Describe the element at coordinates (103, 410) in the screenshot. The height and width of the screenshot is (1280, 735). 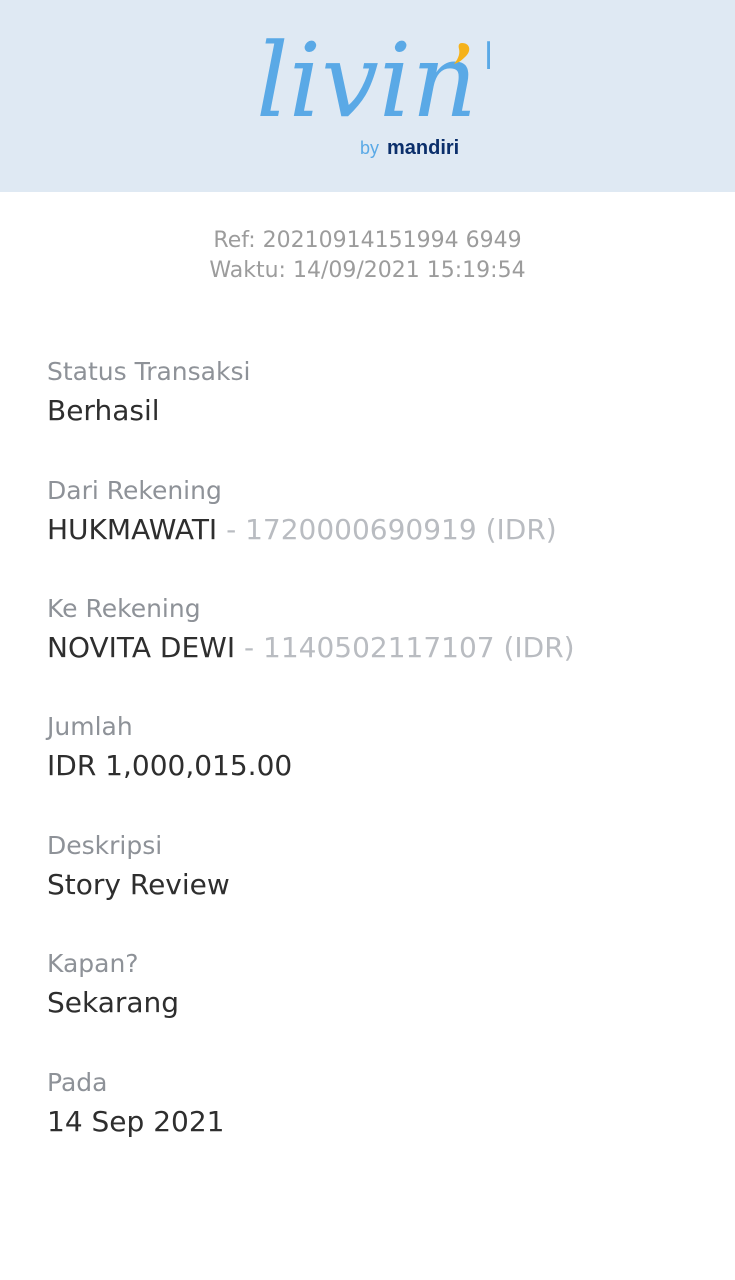
I see `status-value: Berhasil` at that location.